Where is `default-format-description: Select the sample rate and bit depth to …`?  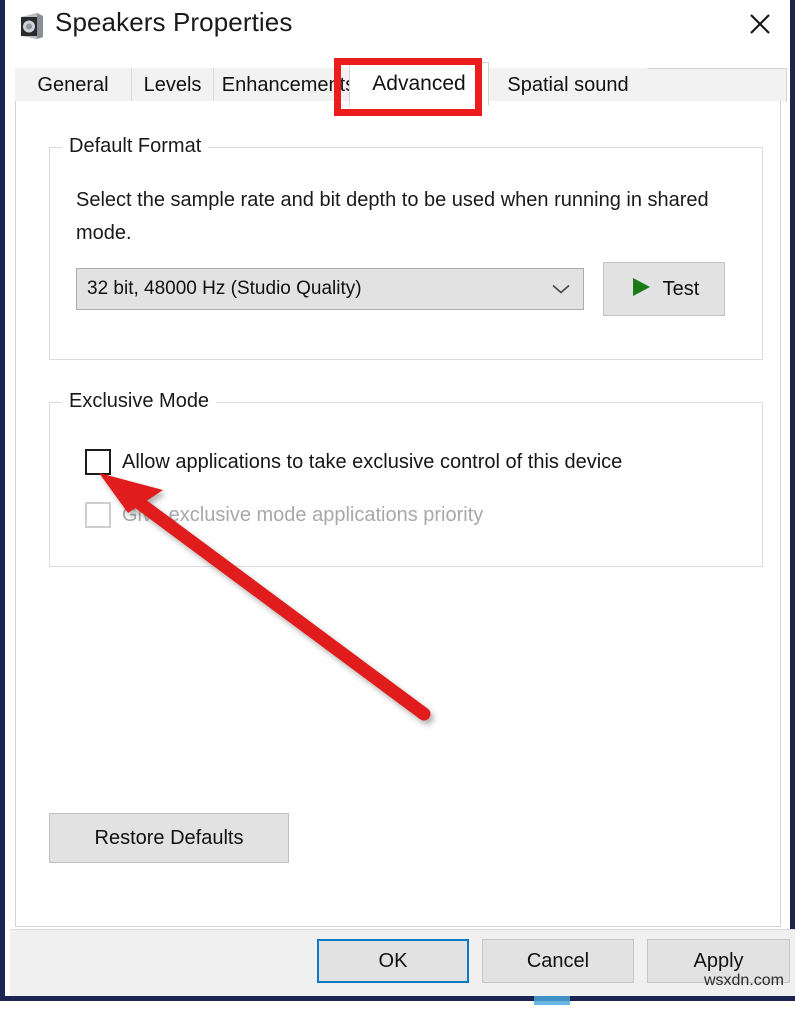 default-format-description: Select the sample rate and bit depth to … is located at coordinates (392, 216).